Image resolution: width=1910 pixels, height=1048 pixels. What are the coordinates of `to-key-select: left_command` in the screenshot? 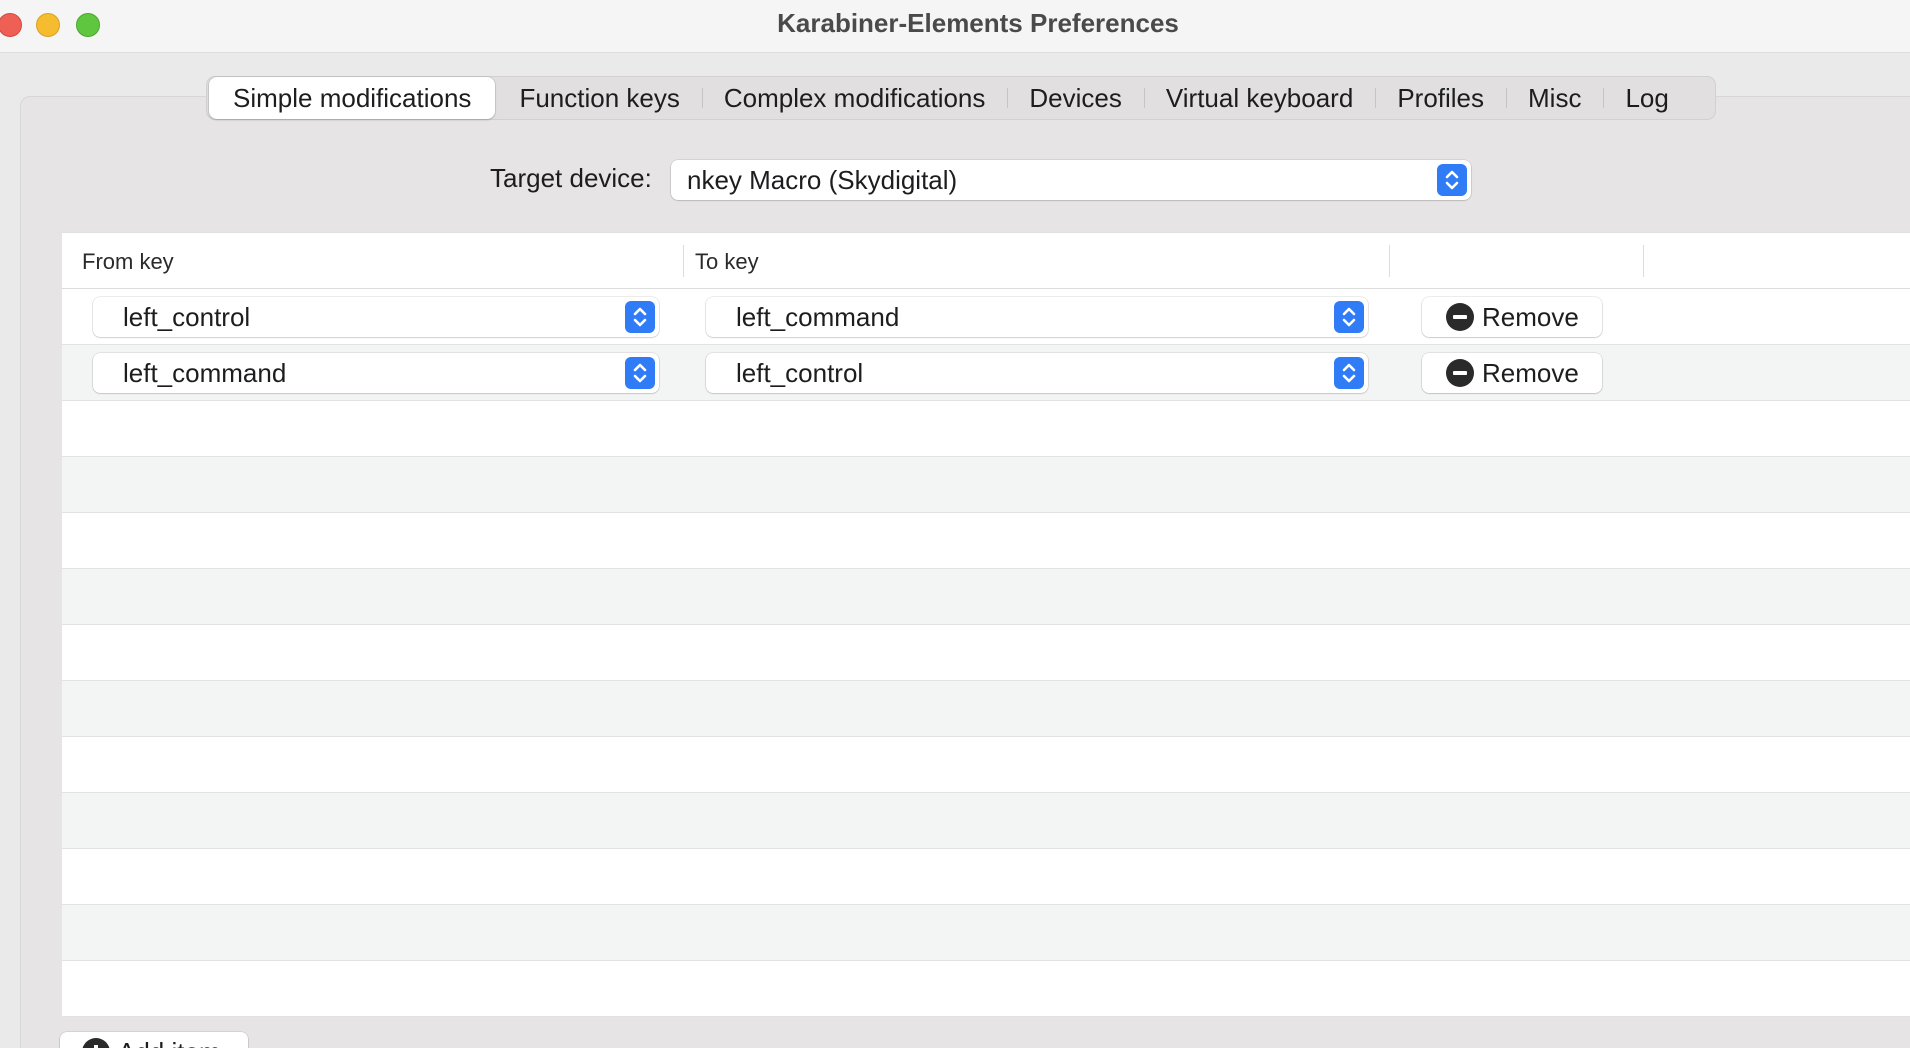 It's located at (1037, 317).